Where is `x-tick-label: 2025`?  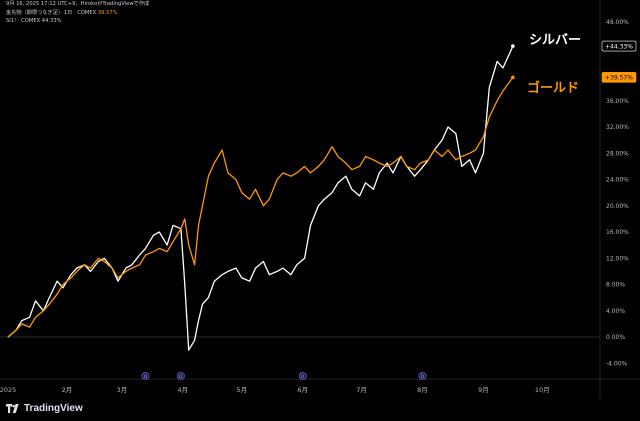
x-tick-label: 2025 is located at coordinates (8, 390).